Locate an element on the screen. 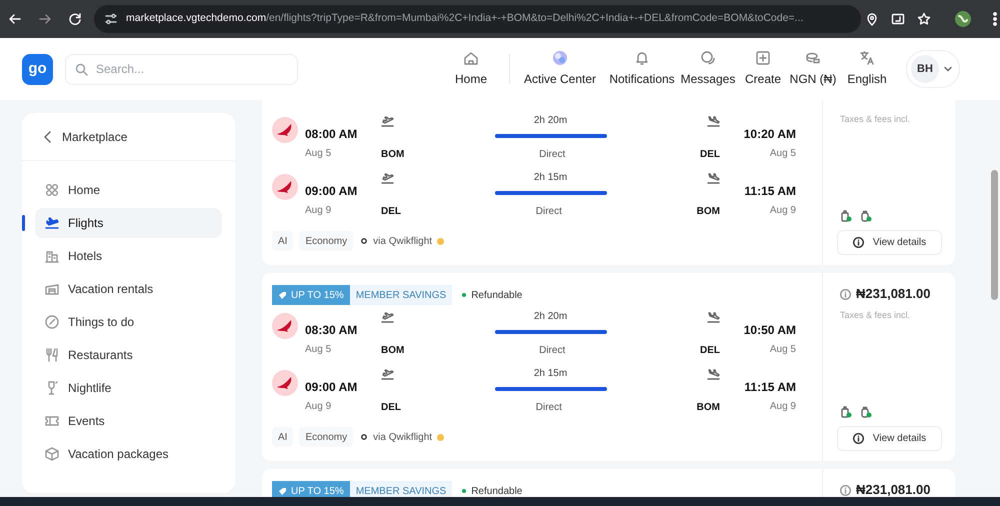 Image resolution: width=1000 pixels, height=506 pixels. sidebar-item: Flights is located at coordinates (128, 223).